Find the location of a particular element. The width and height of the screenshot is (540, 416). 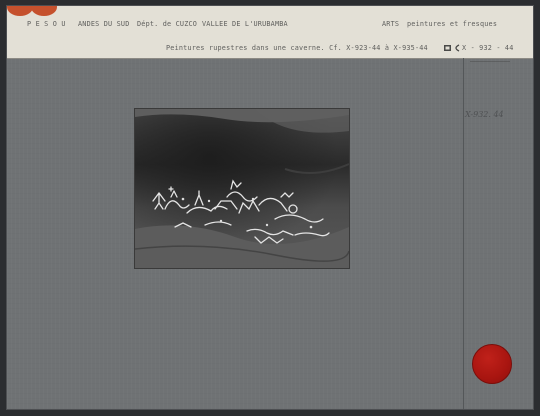

card-department: Dépt. de CUZCO is located at coordinates (167, 24).